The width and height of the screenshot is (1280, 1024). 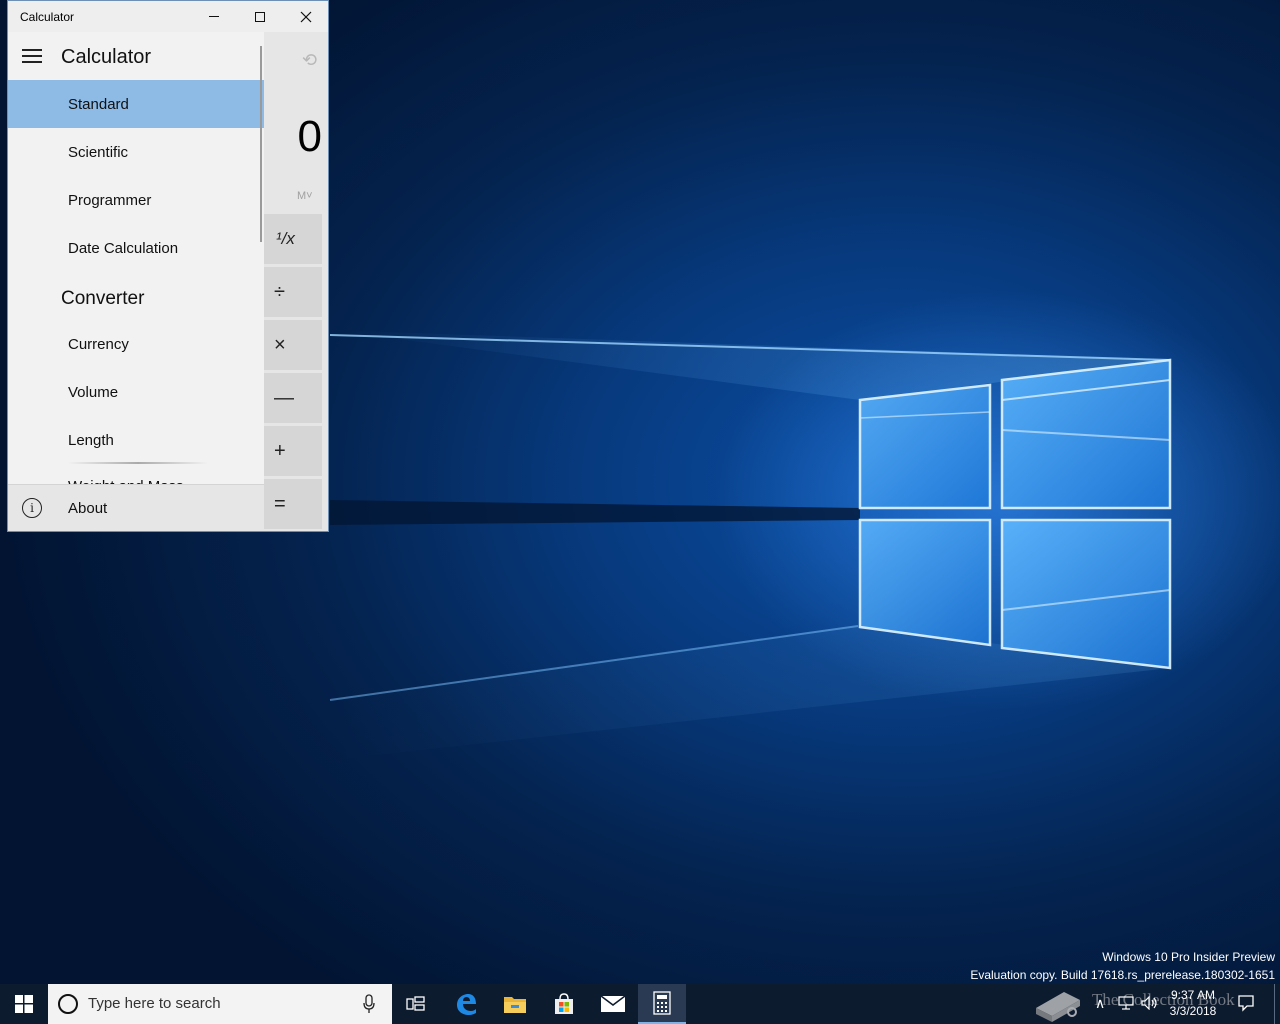 What do you see at coordinates (136, 392) in the screenshot?
I see `nav-item-volume: Volume` at bounding box center [136, 392].